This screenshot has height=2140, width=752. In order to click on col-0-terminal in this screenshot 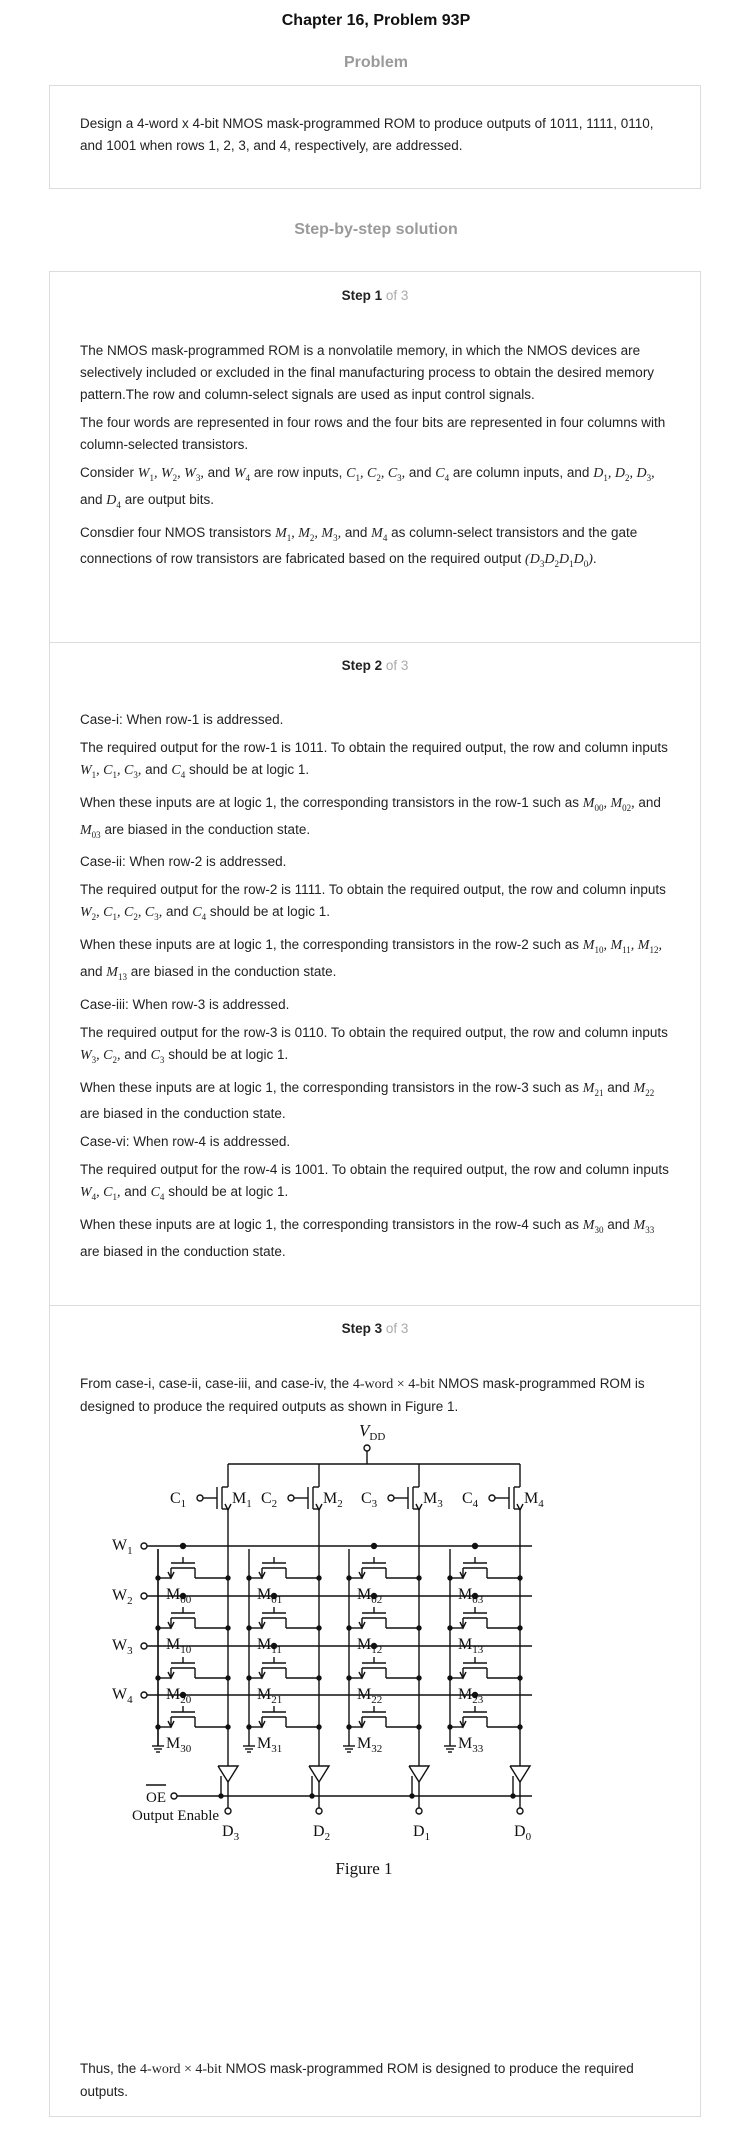, I will do `click(200, 1498)`.